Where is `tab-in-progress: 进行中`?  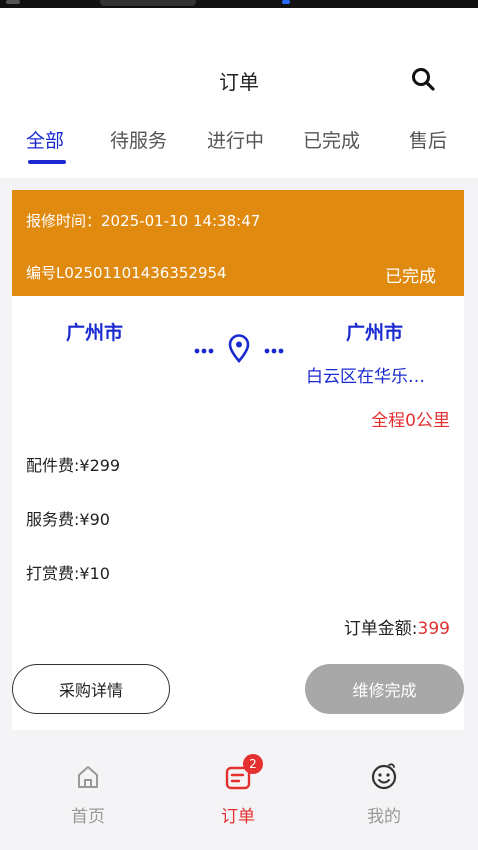
tab-in-progress: 进行中 is located at coordinates (235, 139).